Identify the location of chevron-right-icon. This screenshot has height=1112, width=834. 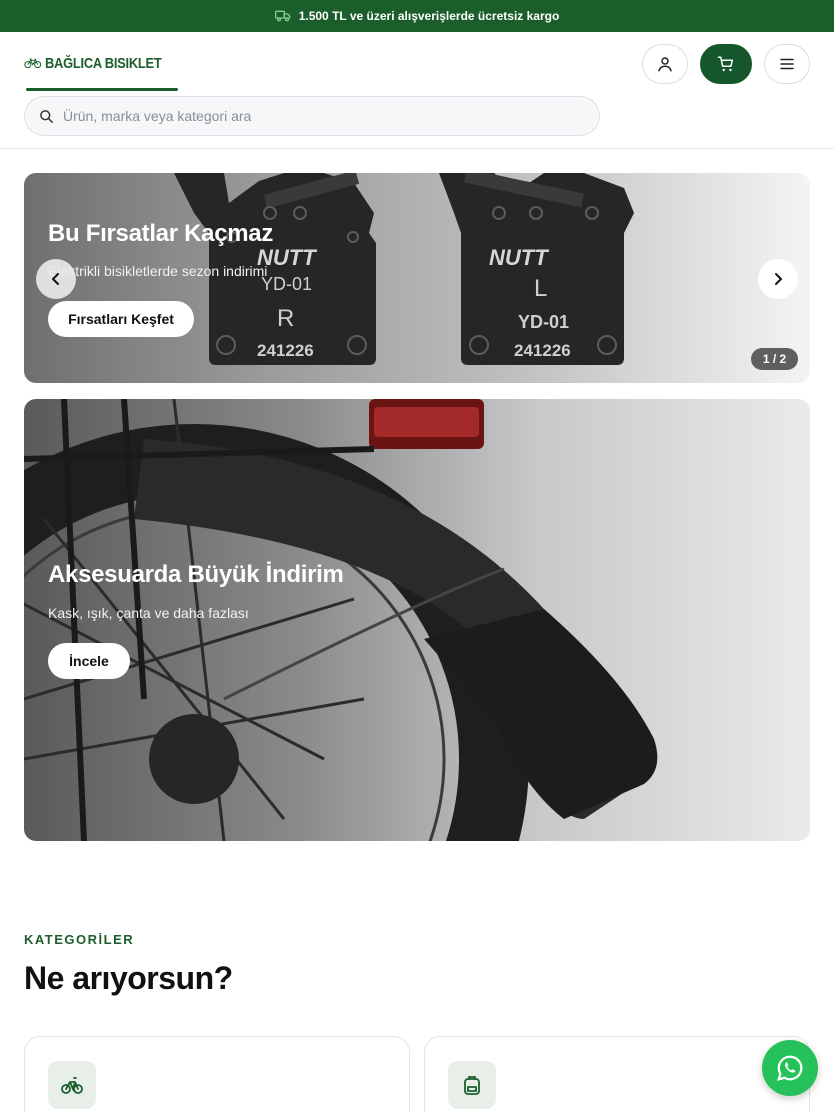
(778, 279).